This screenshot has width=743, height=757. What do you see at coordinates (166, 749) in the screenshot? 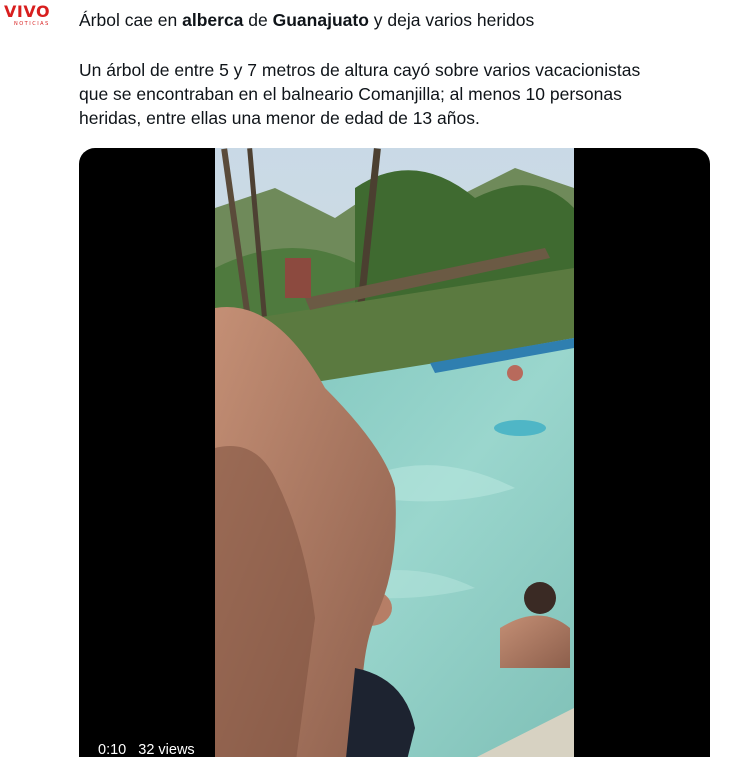
I see `video-view-count: 32 views` at bounding box center [166, 749].